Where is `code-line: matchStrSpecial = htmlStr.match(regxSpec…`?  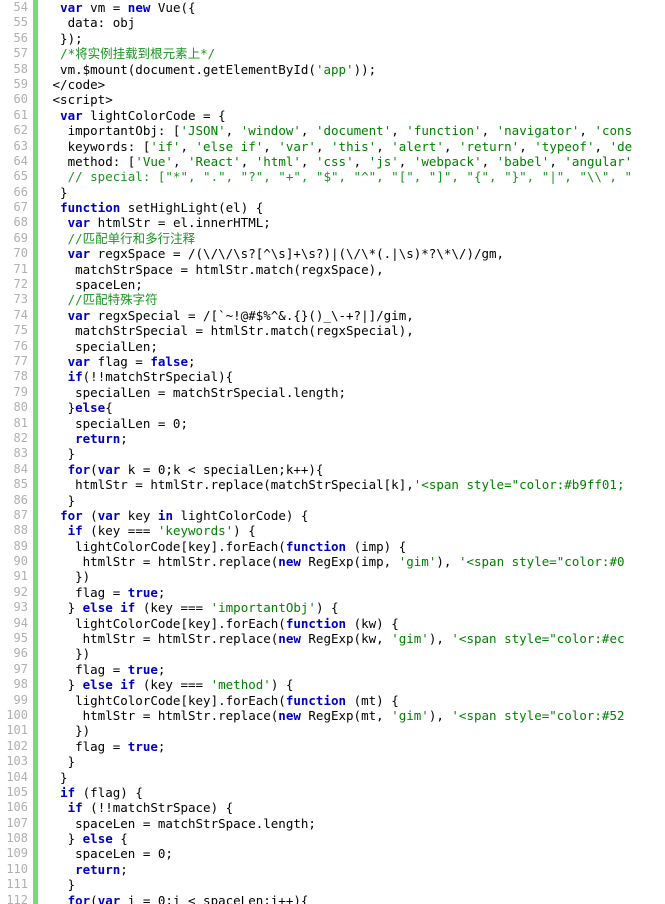 code-line: matchStrSpecial = htmlStr.match(regxSpec… is located at coordinates (351, 330).